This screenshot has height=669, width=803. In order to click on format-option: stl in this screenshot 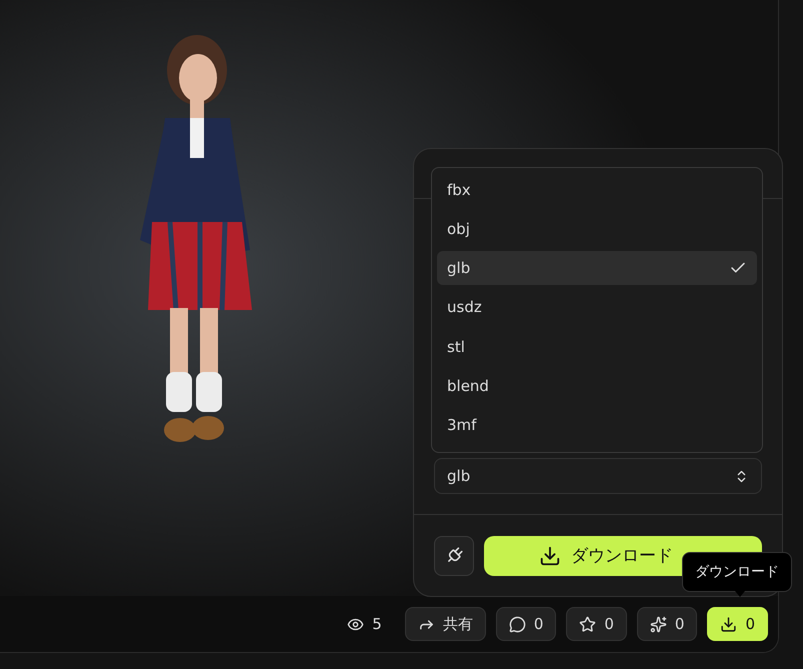, I will do `click(597, 347)`.